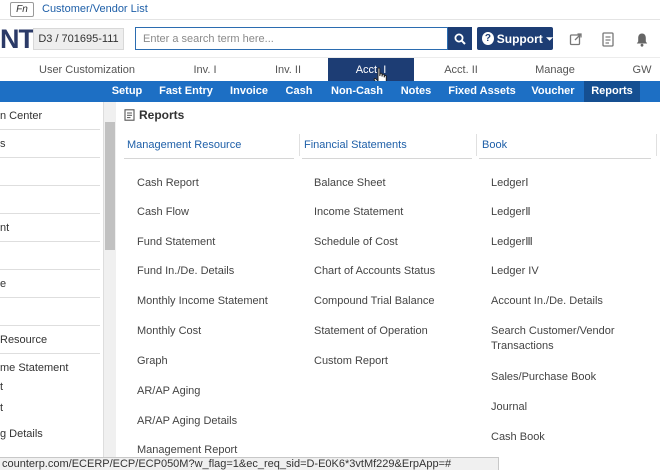 This screenshot has height=470, width=660. I want to click on sidebar-section-management-resource: Resource, so click(50, 340).